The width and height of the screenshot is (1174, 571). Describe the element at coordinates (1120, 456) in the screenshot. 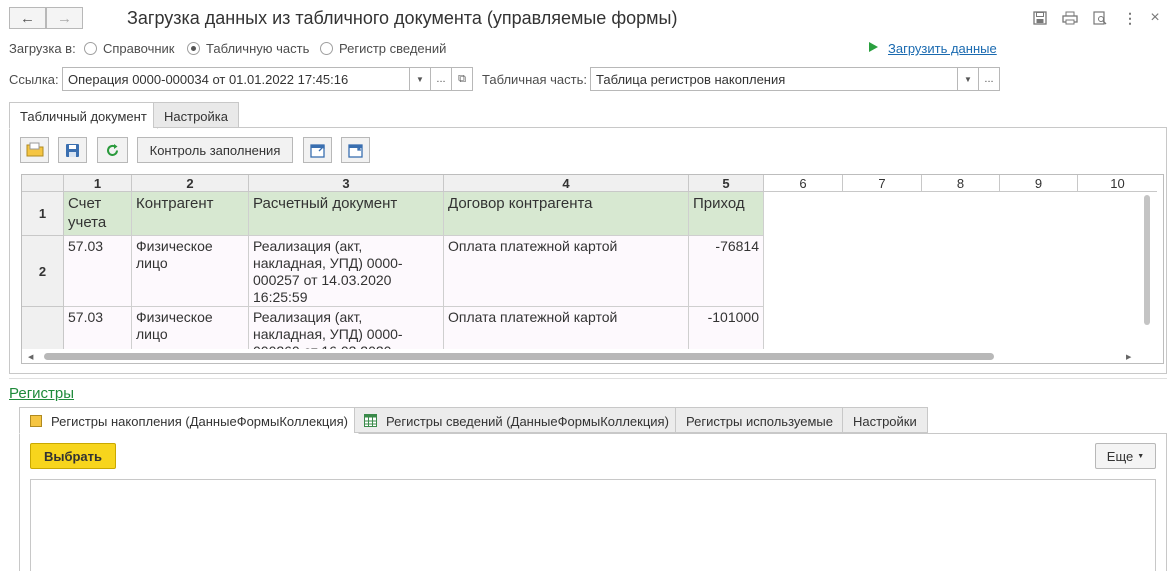

I see `more-button-label: Еще` at that location.